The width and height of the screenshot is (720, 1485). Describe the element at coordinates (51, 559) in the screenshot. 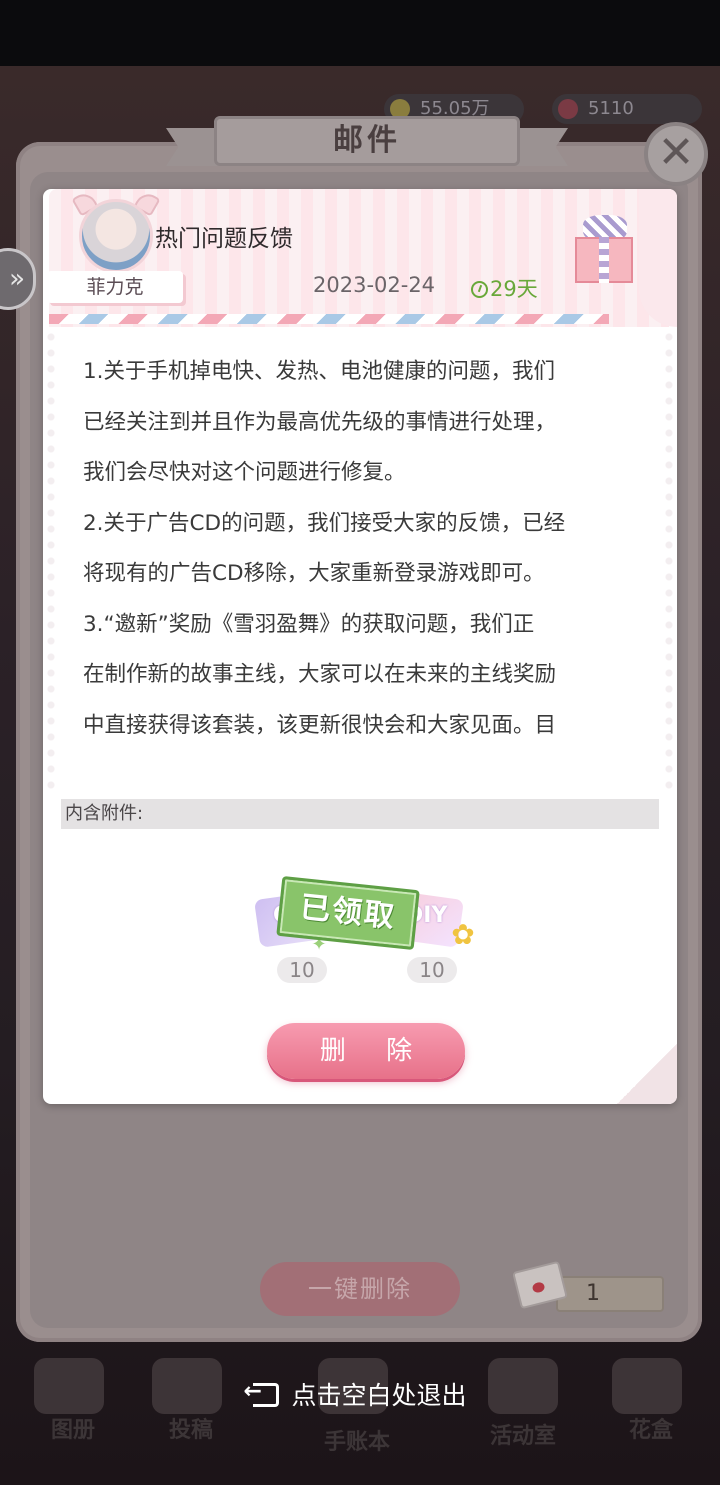

I see `lace-border-left` at that location.